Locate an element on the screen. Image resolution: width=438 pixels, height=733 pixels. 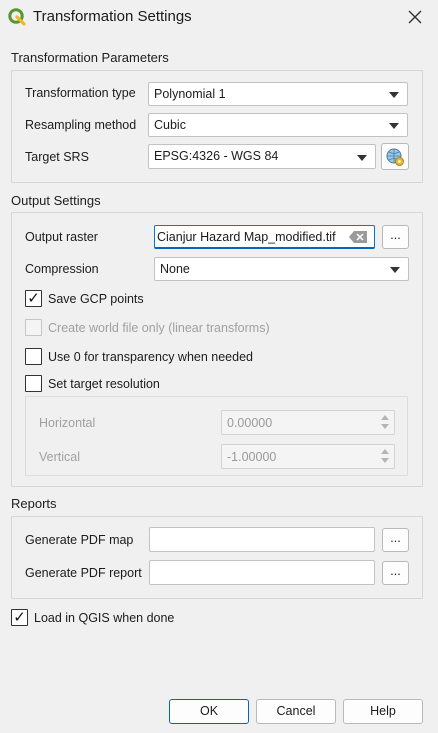
window-title: Transformation Settings is located at coordinates (112, 16).